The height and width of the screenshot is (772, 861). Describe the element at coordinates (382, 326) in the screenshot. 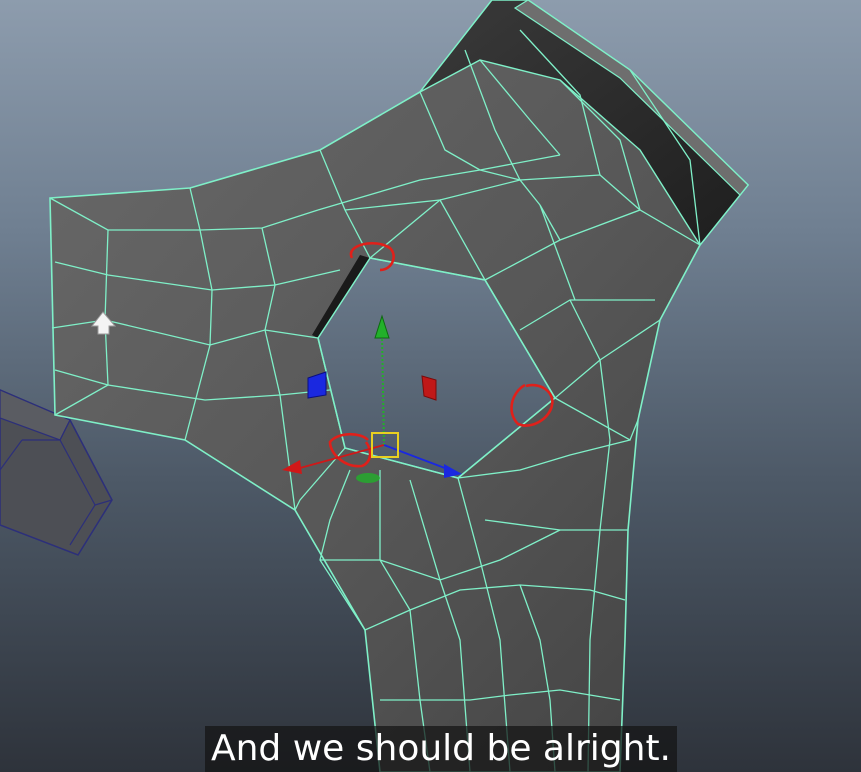

I see `y-axis-arrow-icon` at that location.